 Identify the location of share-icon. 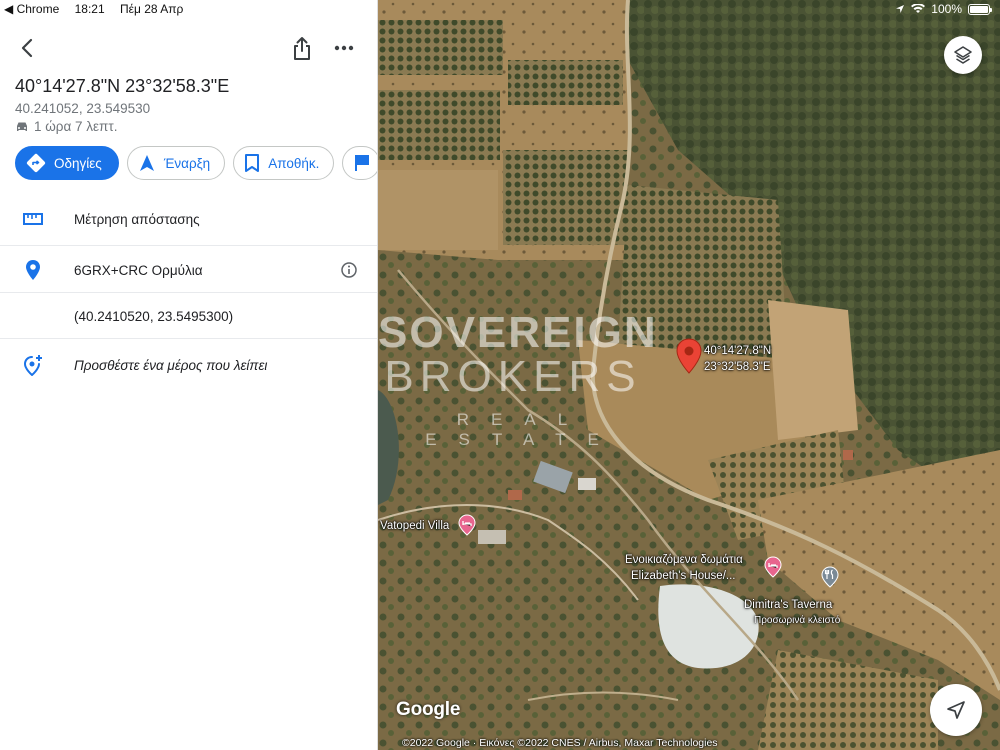
(302, 49).